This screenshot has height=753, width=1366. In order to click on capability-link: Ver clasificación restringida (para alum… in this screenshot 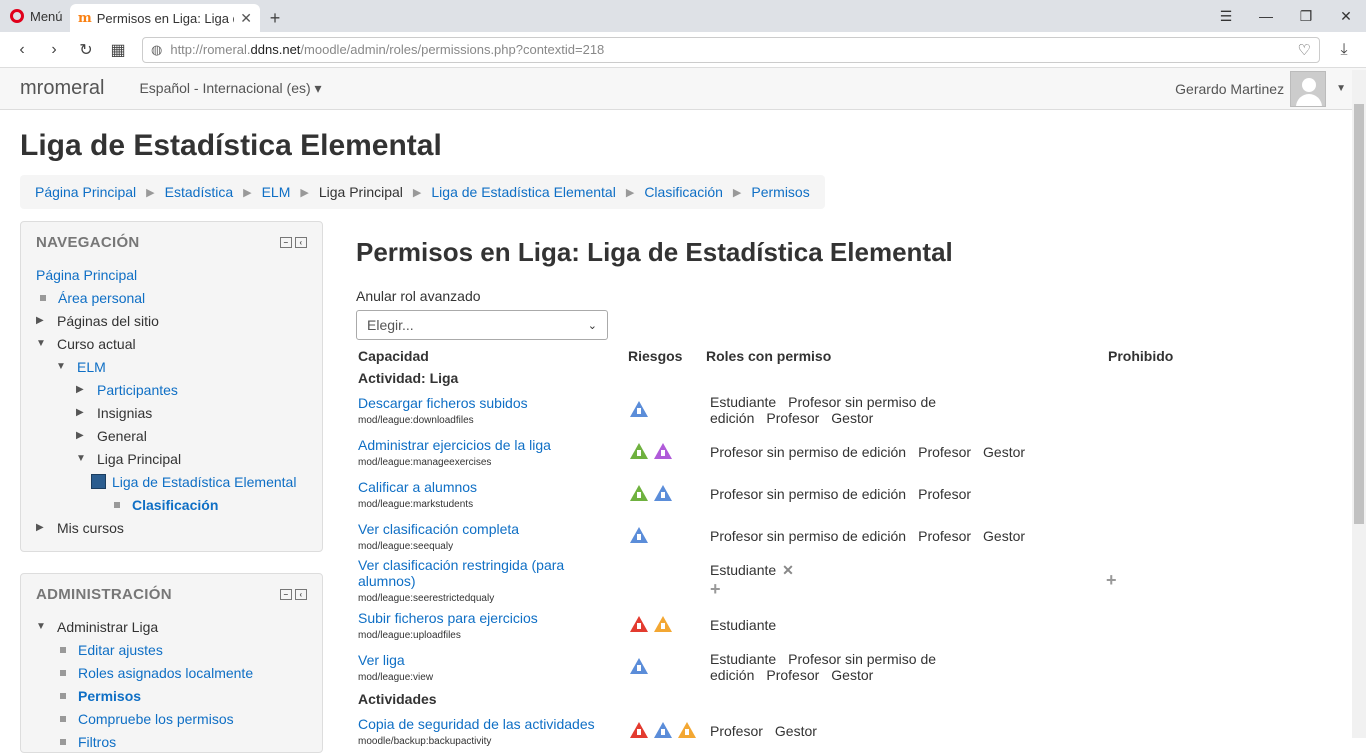, I will do `click(491, 573)`.